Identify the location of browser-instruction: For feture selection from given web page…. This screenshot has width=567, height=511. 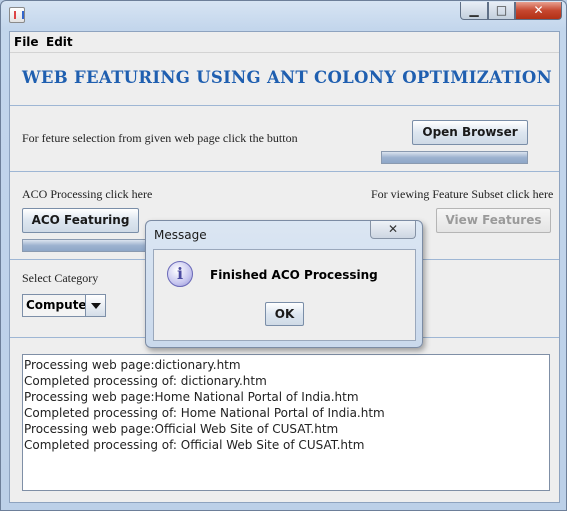
(160, 138).